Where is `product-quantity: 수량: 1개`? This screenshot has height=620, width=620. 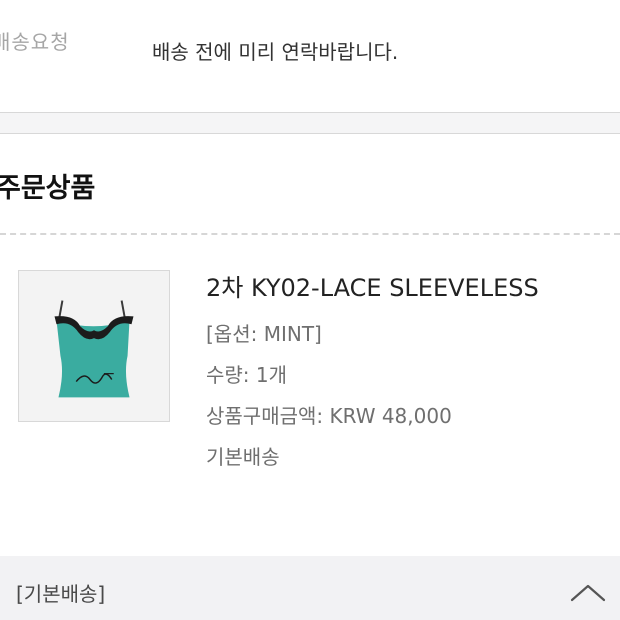
product-quantity: 수량: 1개 is located at coordinates (247, 375).